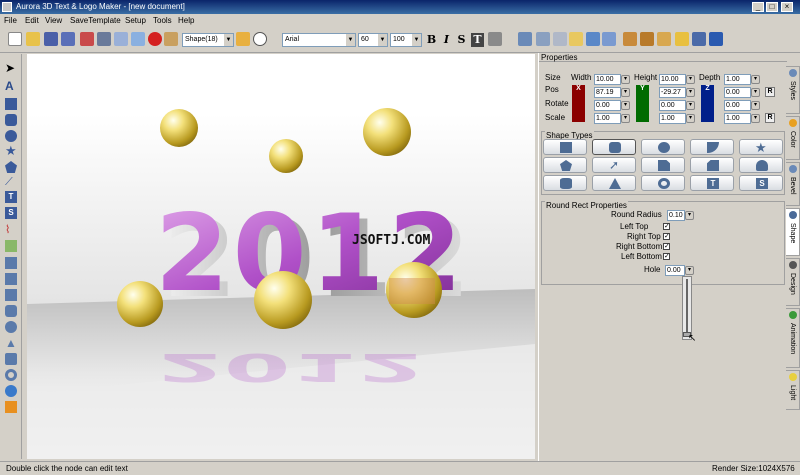 The width and height of the screenshot is (800, 475). What do you see at coordinates (11, 359) in the screenshot?
I see `cylinder-tool-icon` at bounding box center [11, 359].